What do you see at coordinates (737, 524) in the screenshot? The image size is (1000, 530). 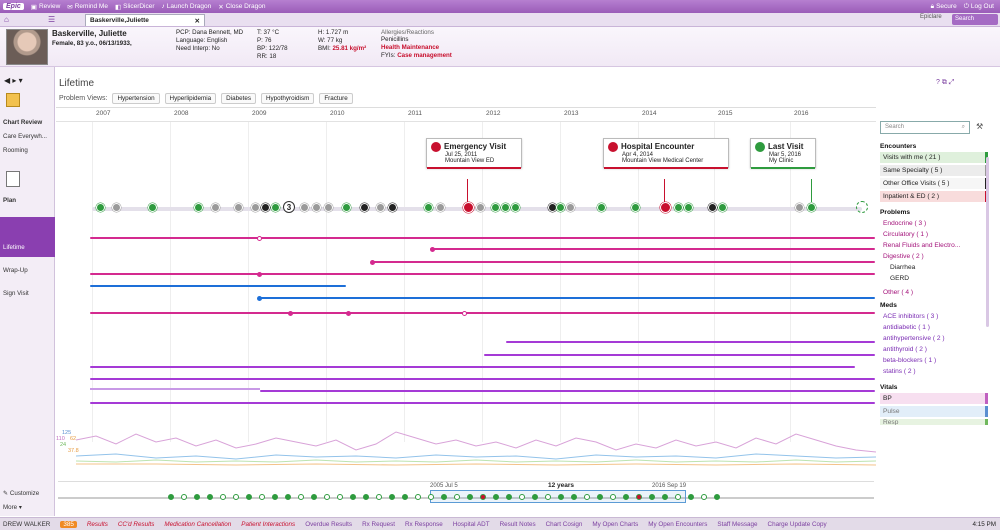 I see `status-link-staff-message: Staff Message` at bounding box center [737, 524].